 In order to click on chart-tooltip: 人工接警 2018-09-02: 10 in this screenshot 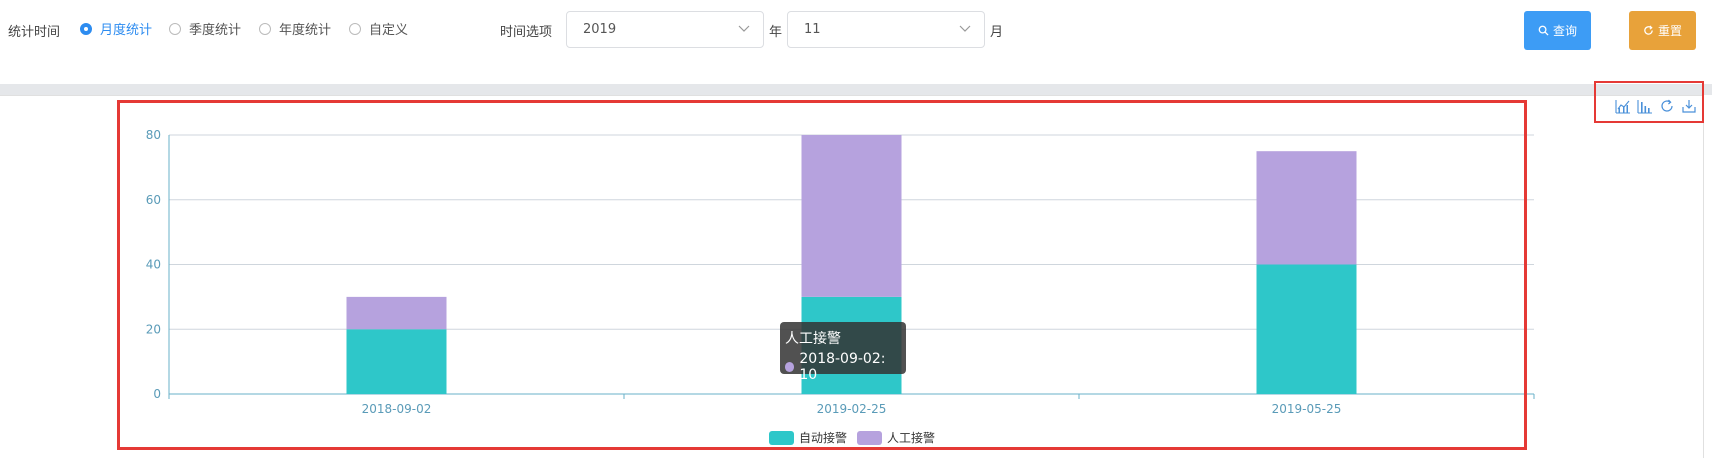, I will do `click(843, 352)`.